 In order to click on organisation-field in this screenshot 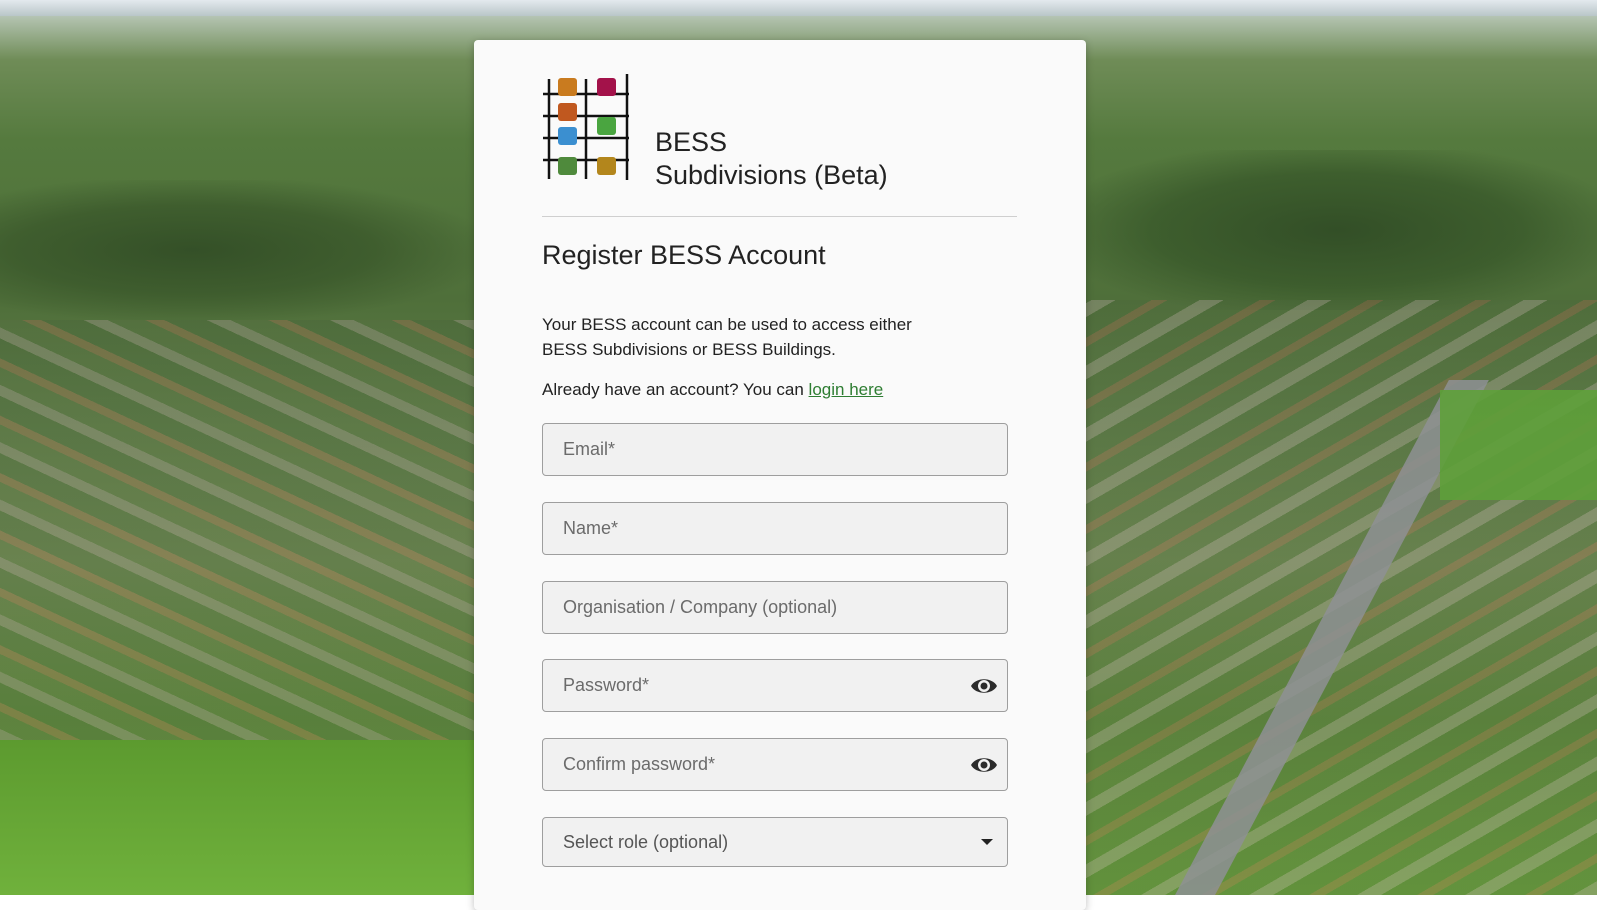, I will do `click(775, 607)`.